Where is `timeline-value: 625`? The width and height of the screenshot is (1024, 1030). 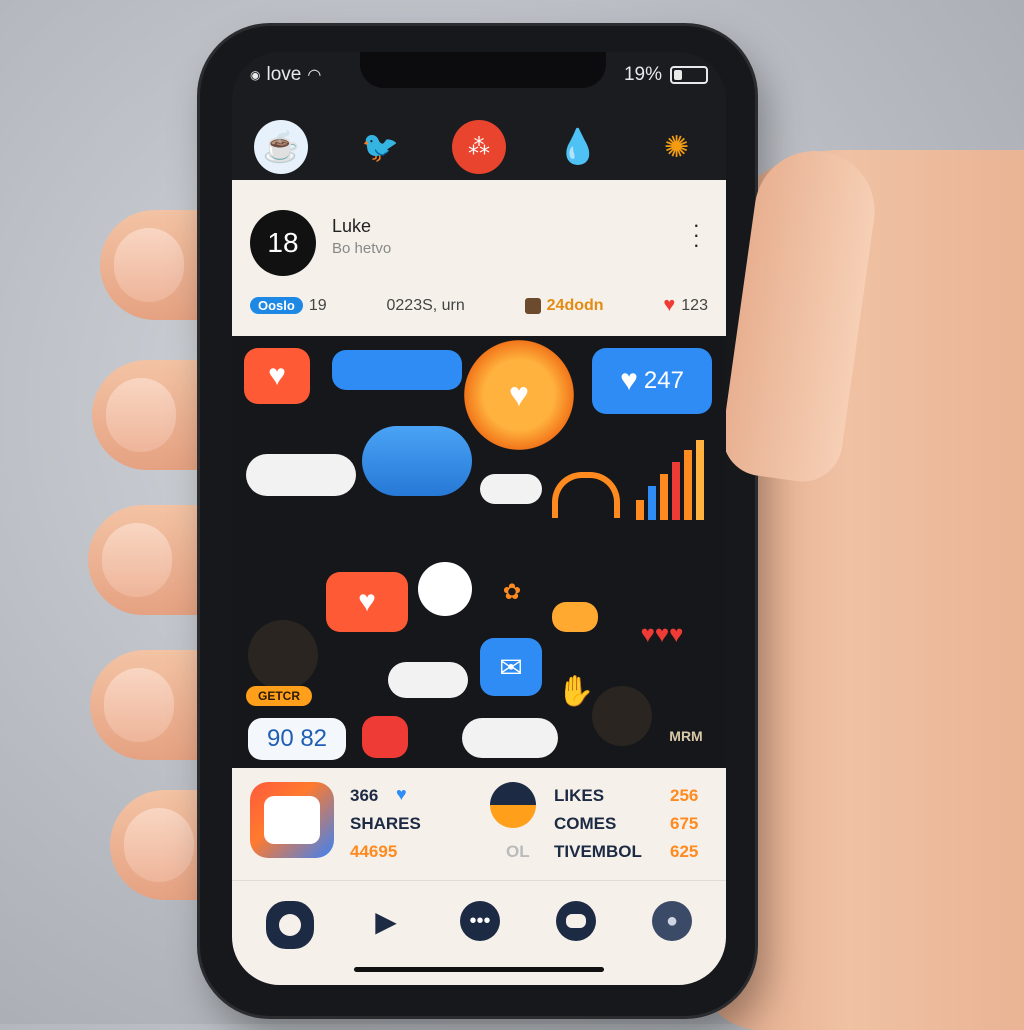 timeline-value: 625 is located at coordinates (684, 851).